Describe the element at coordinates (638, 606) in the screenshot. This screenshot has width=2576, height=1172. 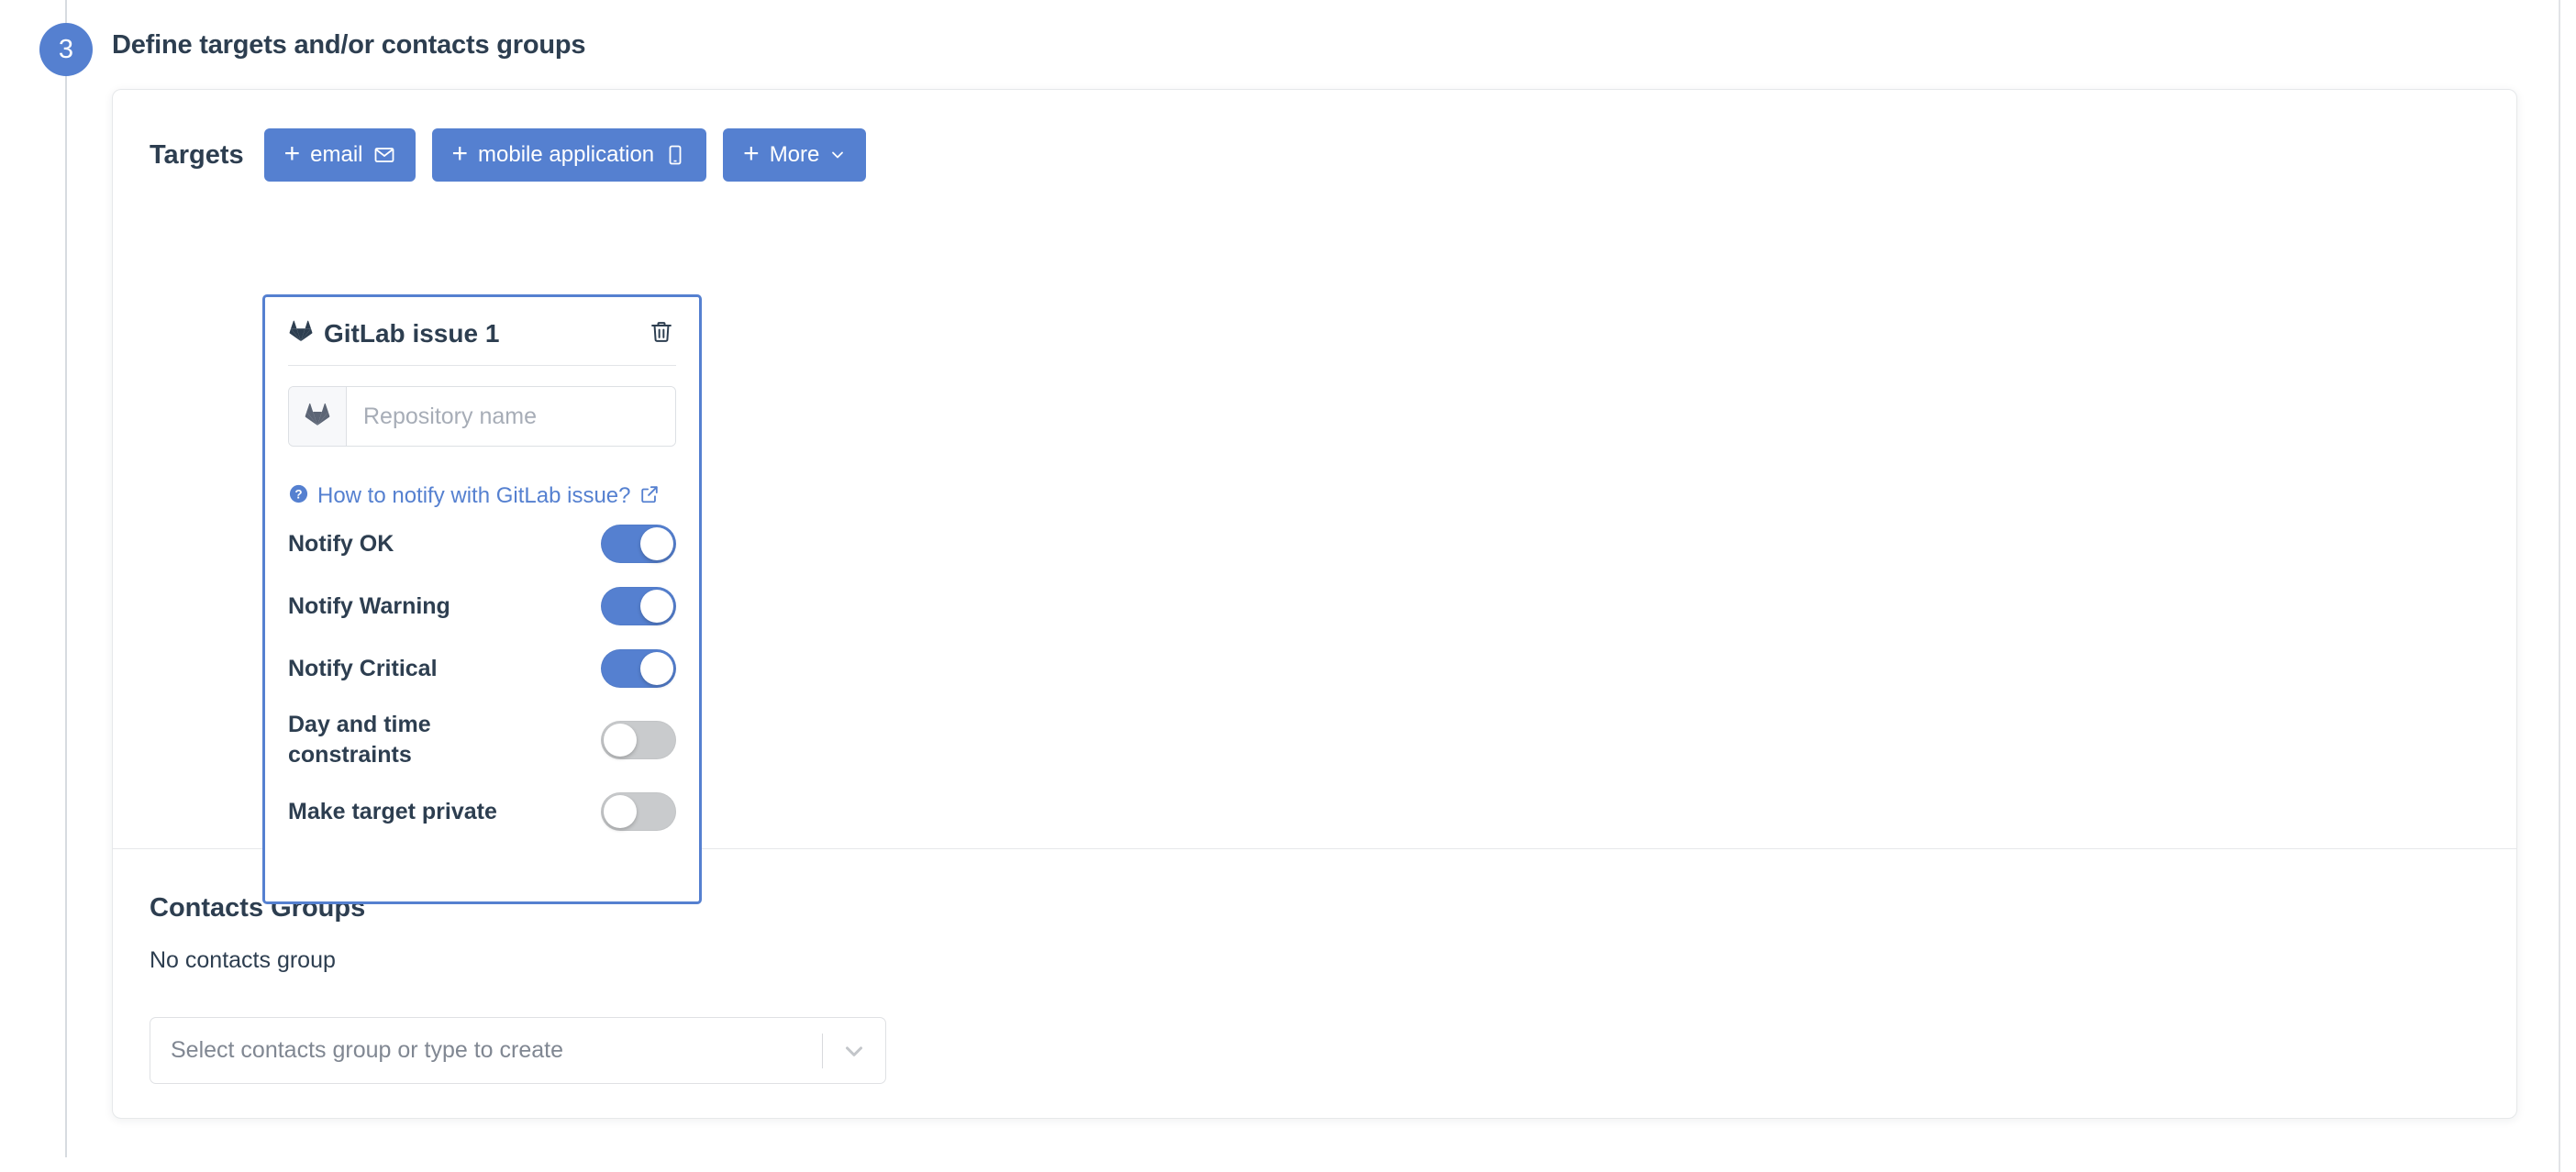
I see `toggle-notify-warning` at that location.